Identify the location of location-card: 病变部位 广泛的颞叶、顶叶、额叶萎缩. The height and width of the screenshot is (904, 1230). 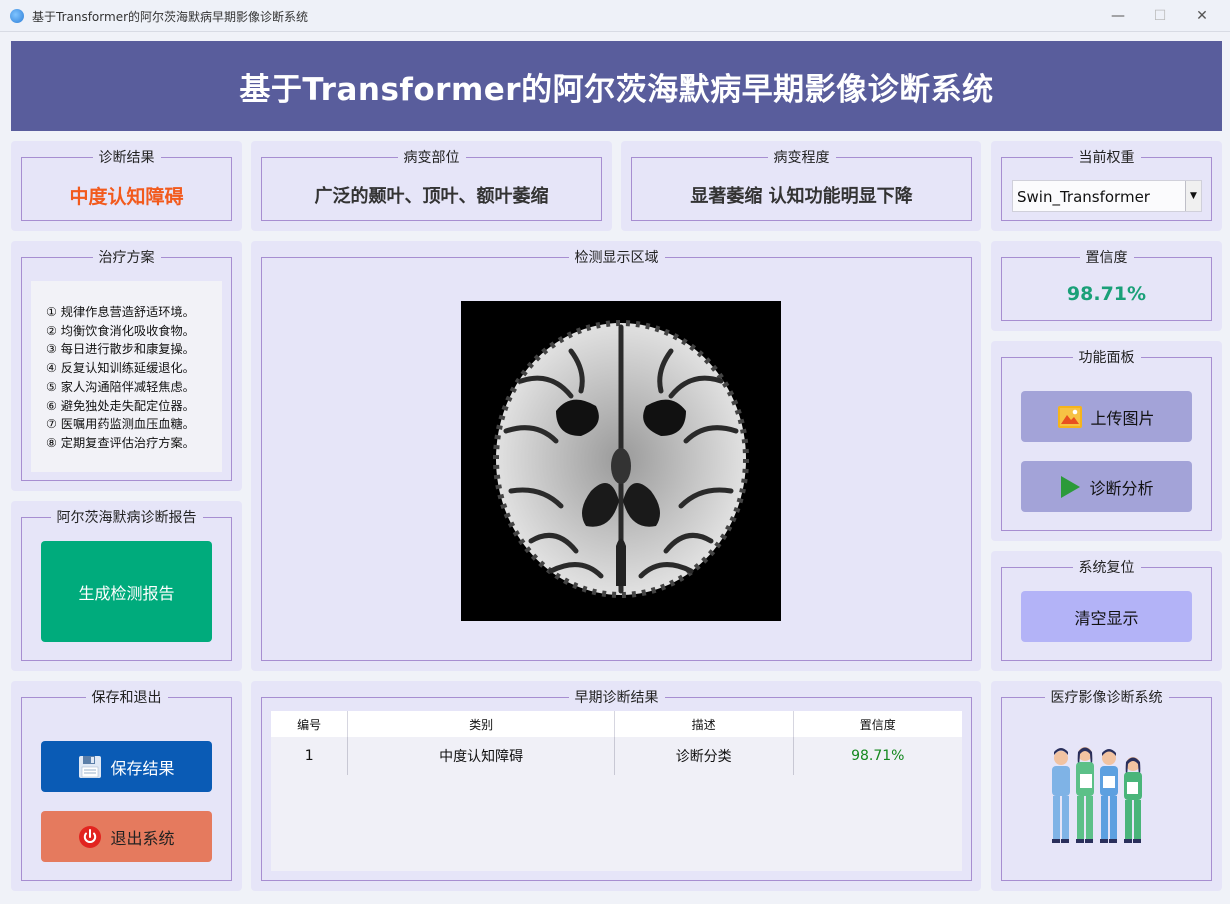
(431, 186).